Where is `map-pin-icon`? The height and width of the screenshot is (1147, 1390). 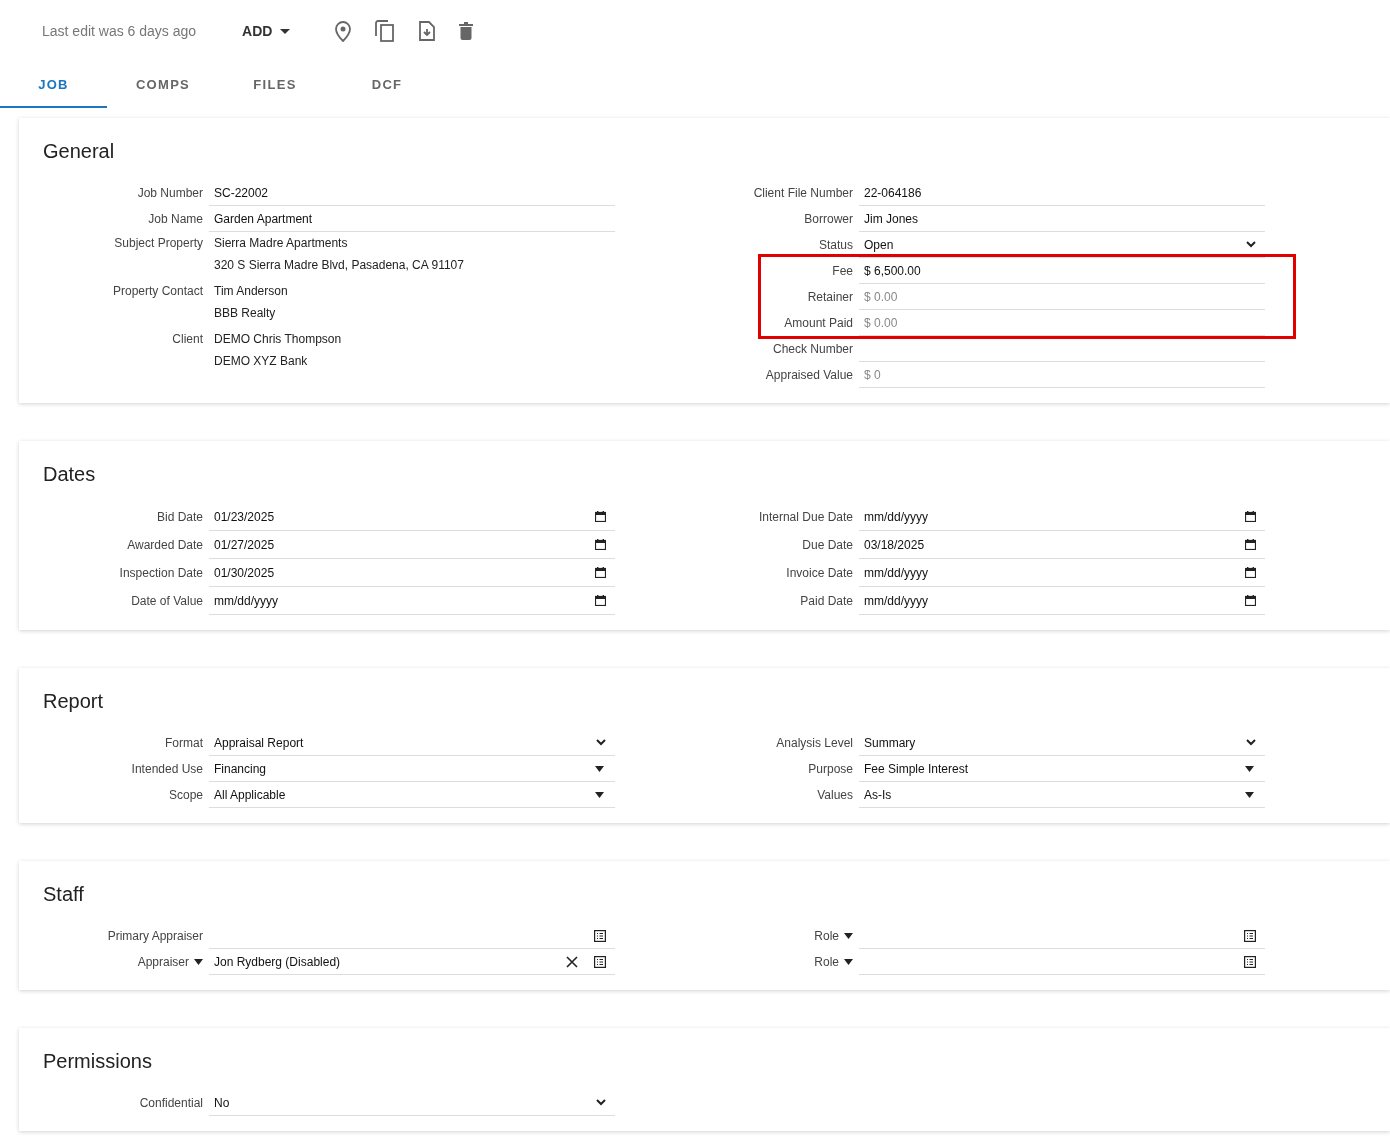
map-pin-icon is located at coordinates (343, 31).